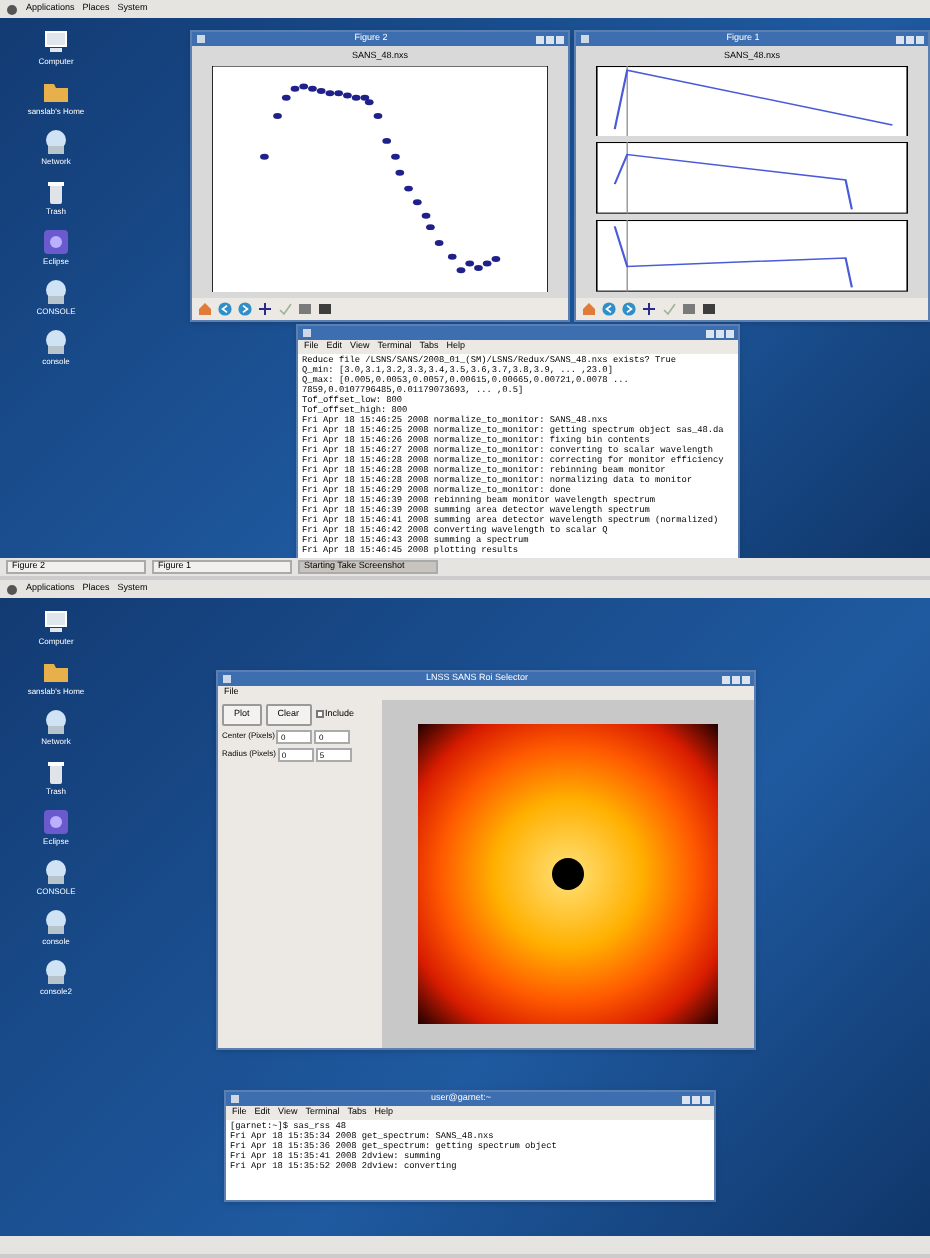  What do you see at coordinates (319, 714) in the screenshot?
I see `include-checkbox` at bounding box center [319, 714].